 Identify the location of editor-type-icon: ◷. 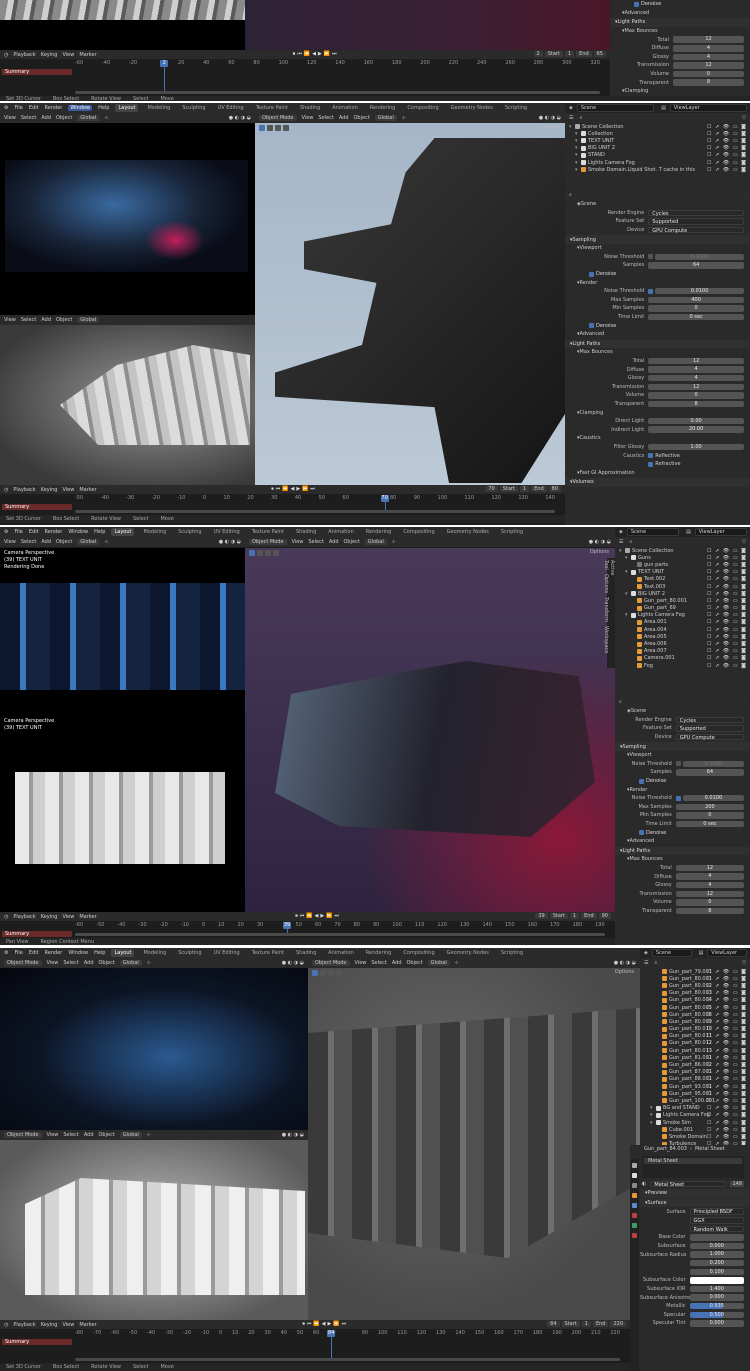
(6, 490).